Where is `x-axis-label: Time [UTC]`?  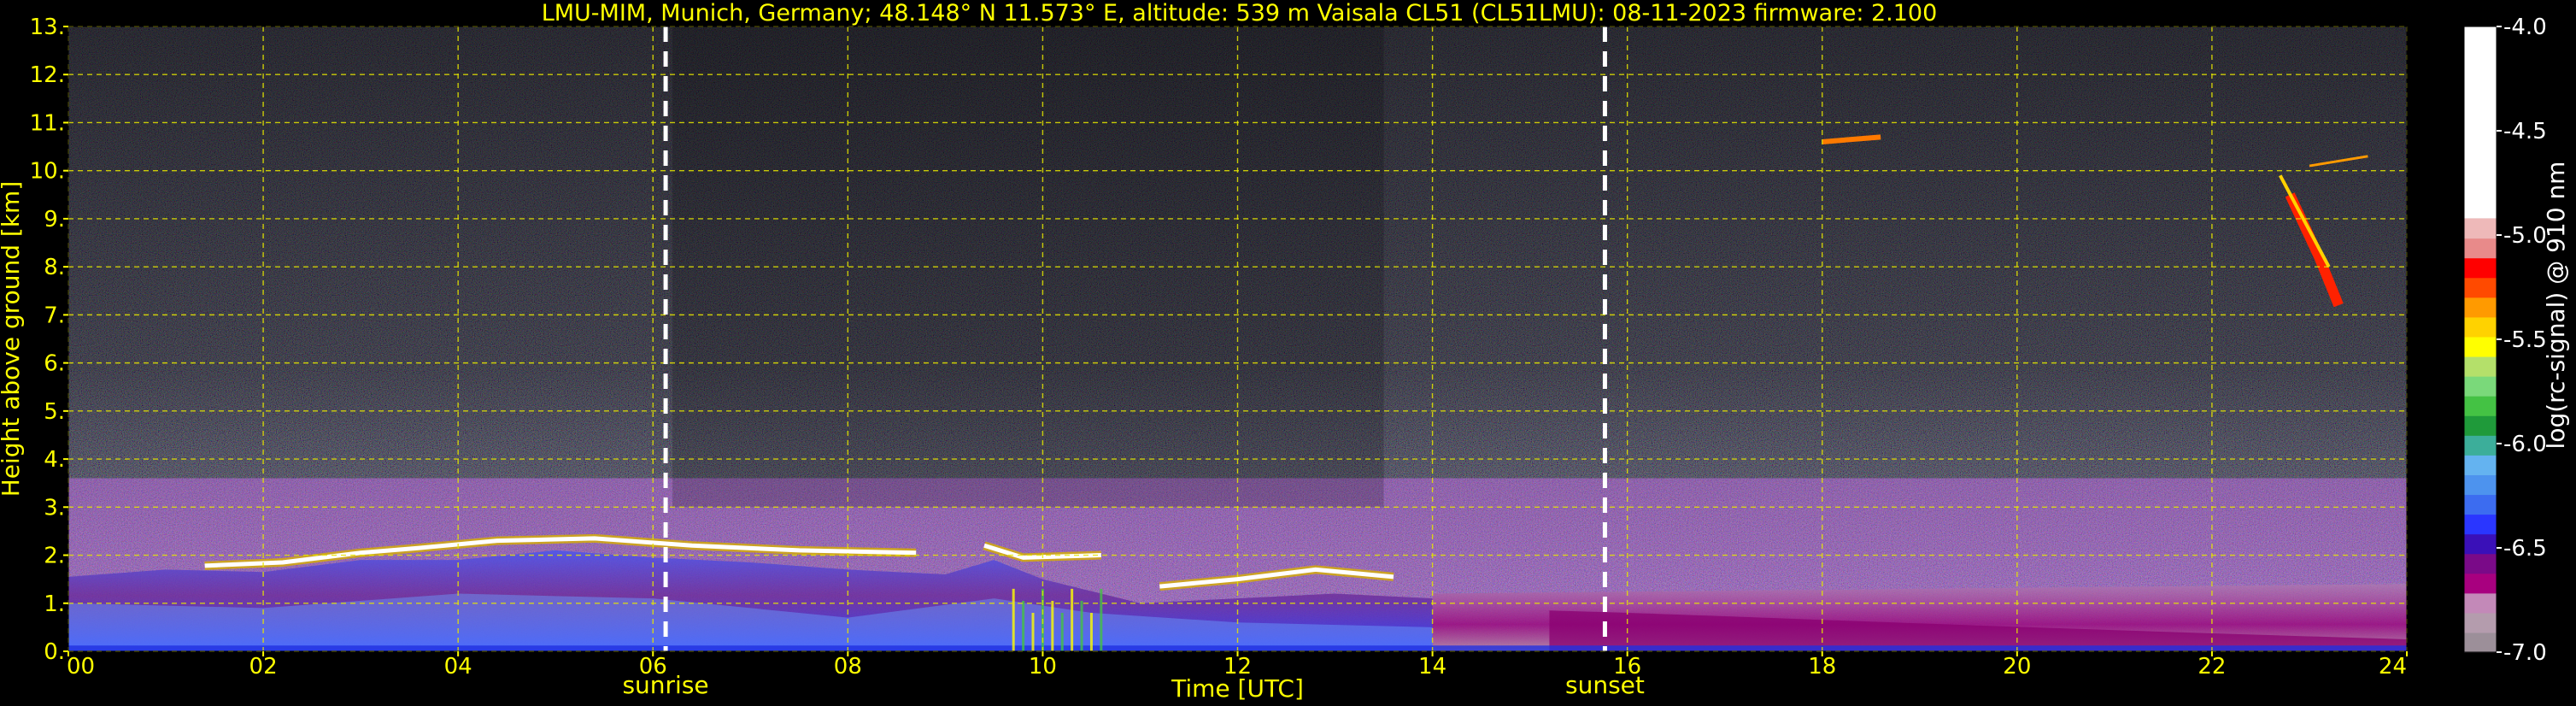 x-axis-label: Time [UTC] is located at coordinates (1237, 688).